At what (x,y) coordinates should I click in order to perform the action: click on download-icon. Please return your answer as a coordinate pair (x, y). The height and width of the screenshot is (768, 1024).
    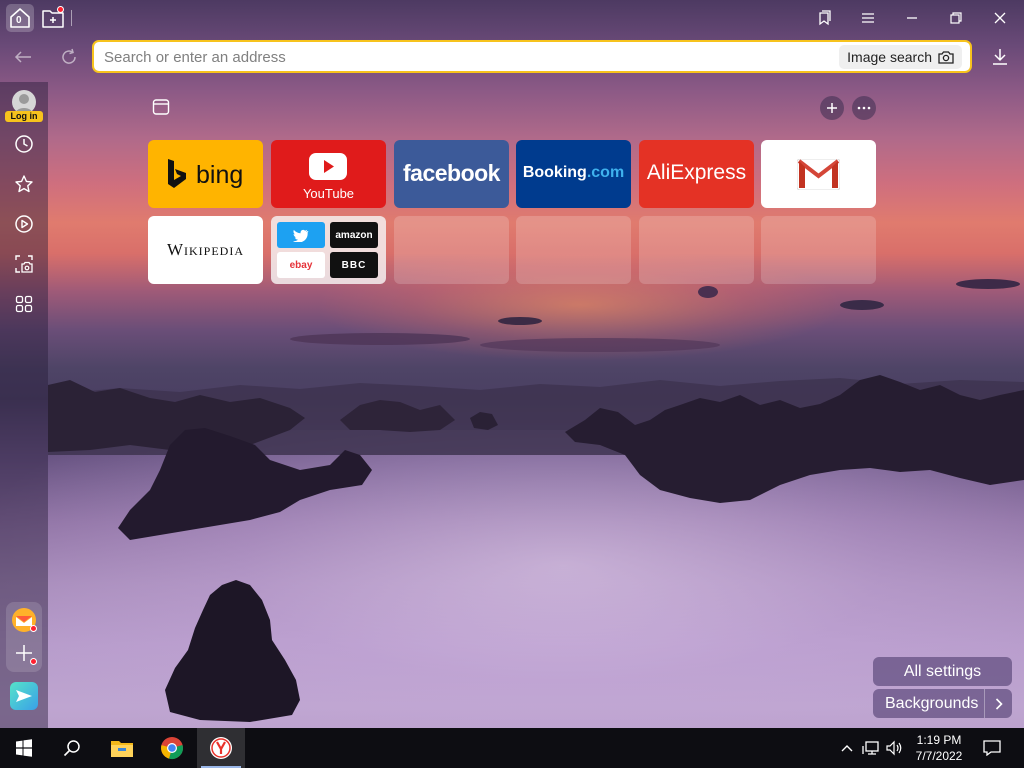
    Looking at the image, I should click on (1000, 57).